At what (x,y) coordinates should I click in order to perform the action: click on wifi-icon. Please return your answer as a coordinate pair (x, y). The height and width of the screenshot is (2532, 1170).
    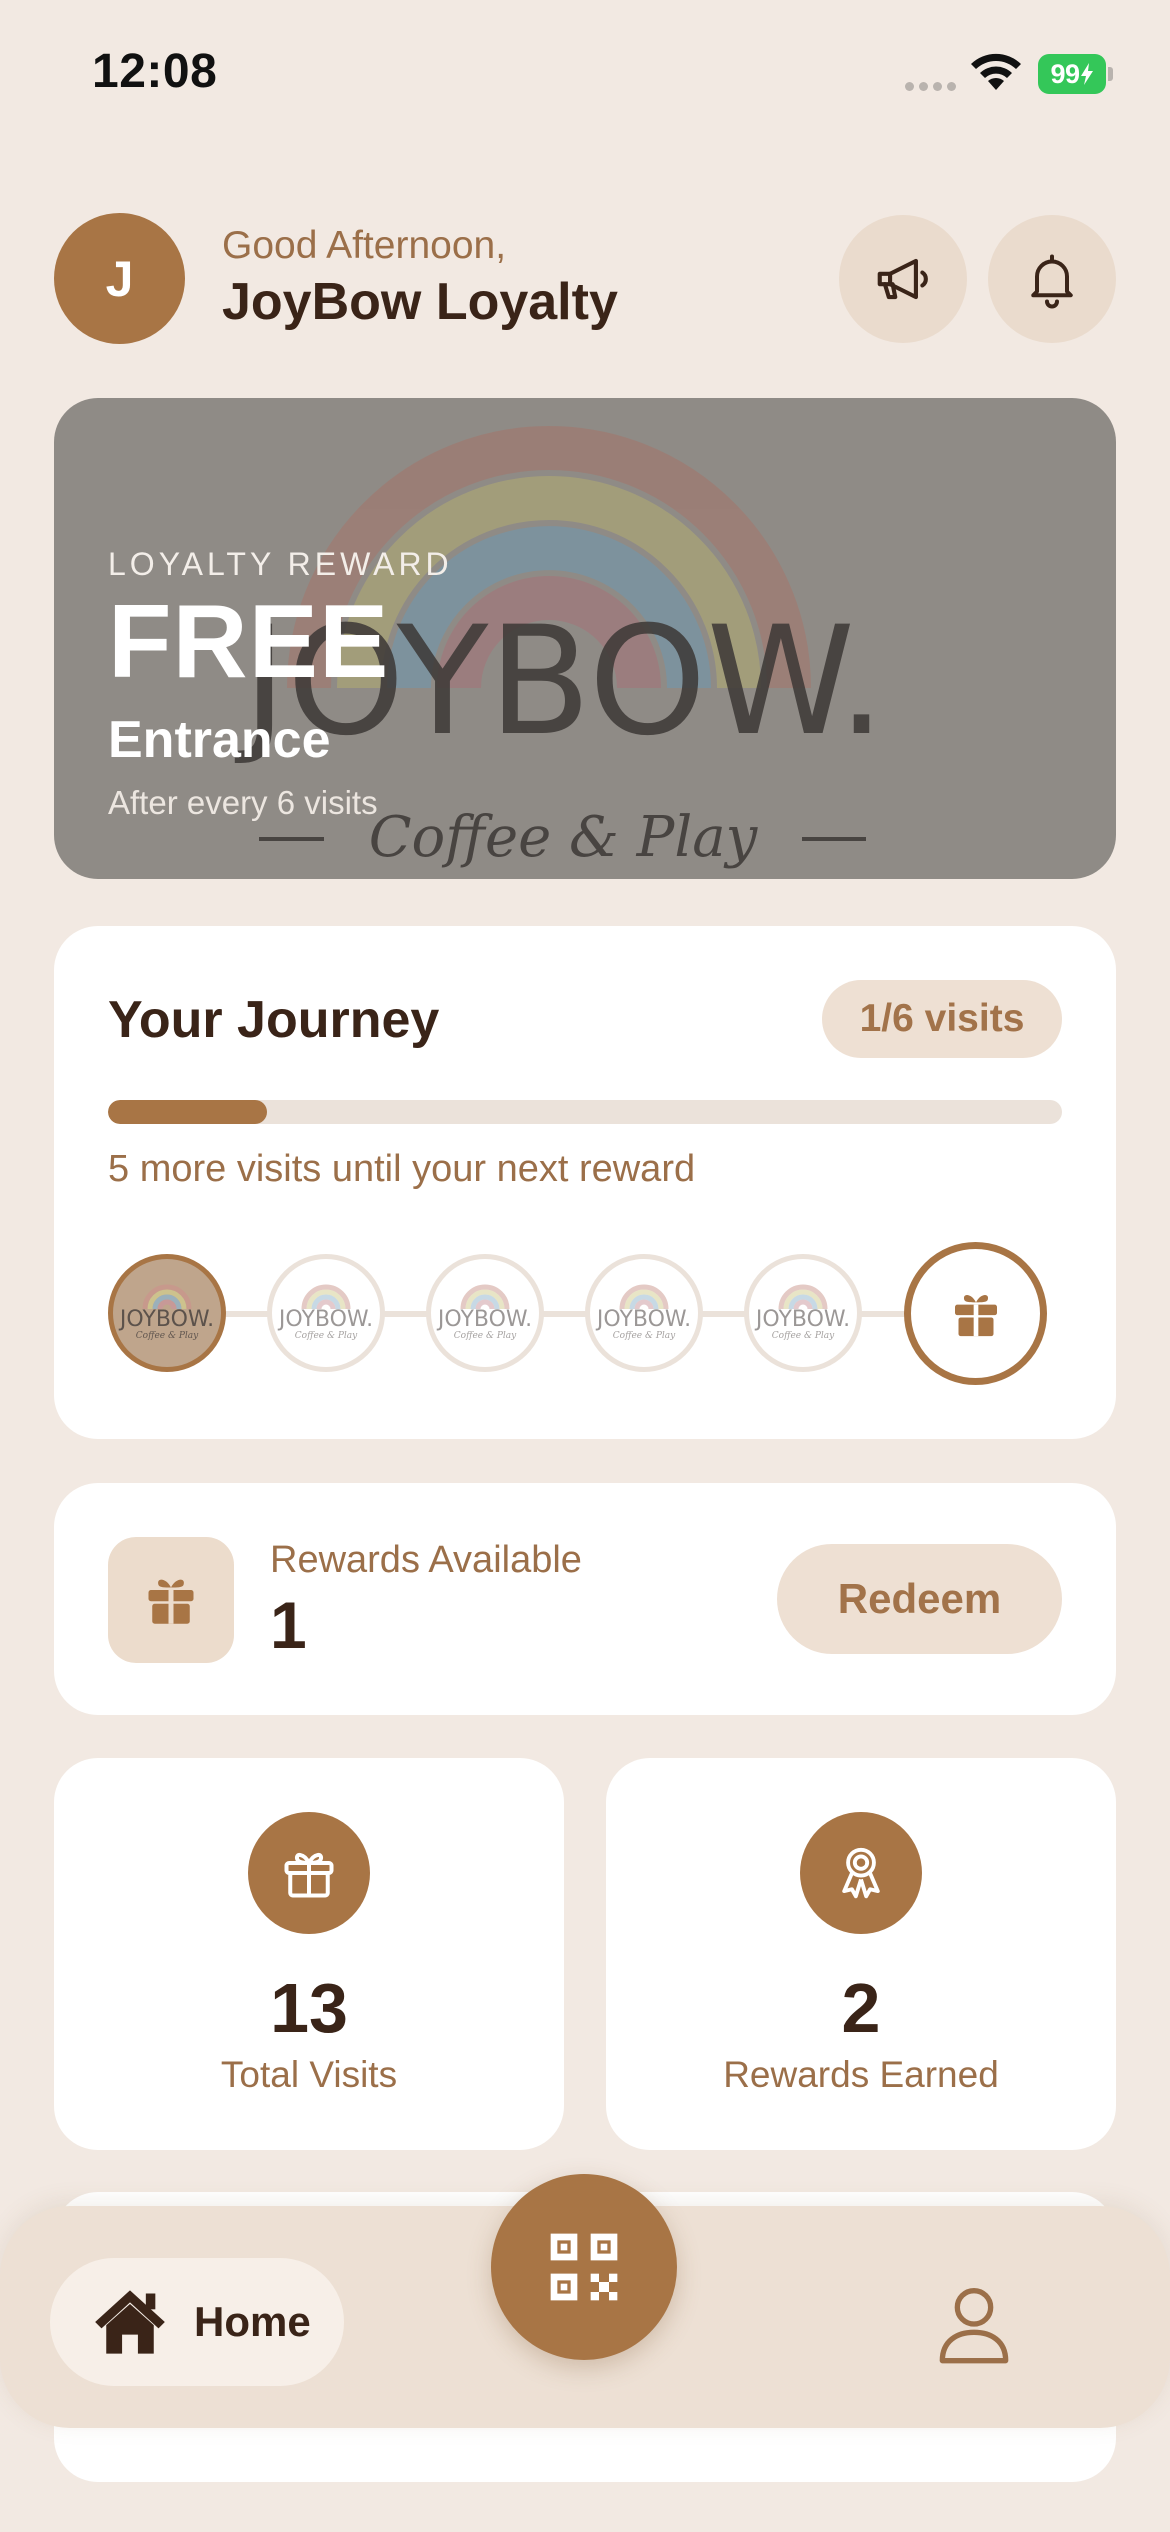
    Looking at the image, I should click on (996, 71).